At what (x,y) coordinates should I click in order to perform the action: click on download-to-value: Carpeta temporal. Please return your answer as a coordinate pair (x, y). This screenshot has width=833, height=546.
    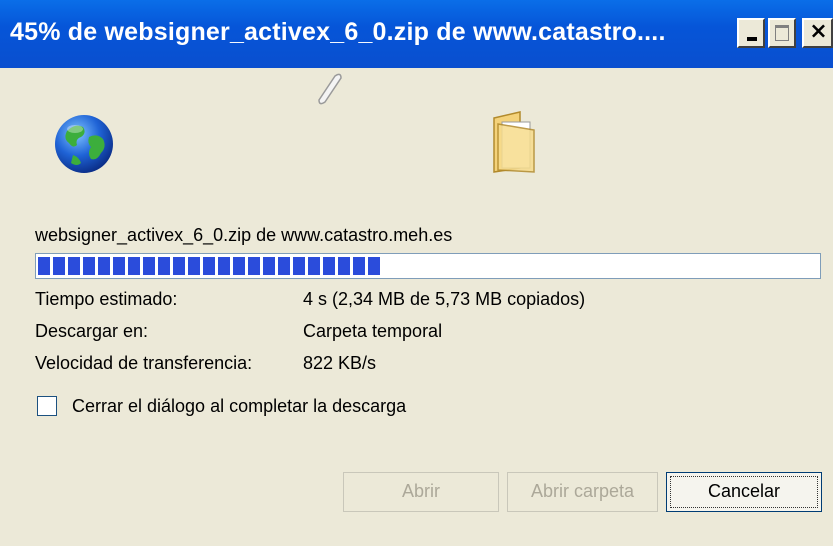
    Looking at the image, I should click on (373, 331).